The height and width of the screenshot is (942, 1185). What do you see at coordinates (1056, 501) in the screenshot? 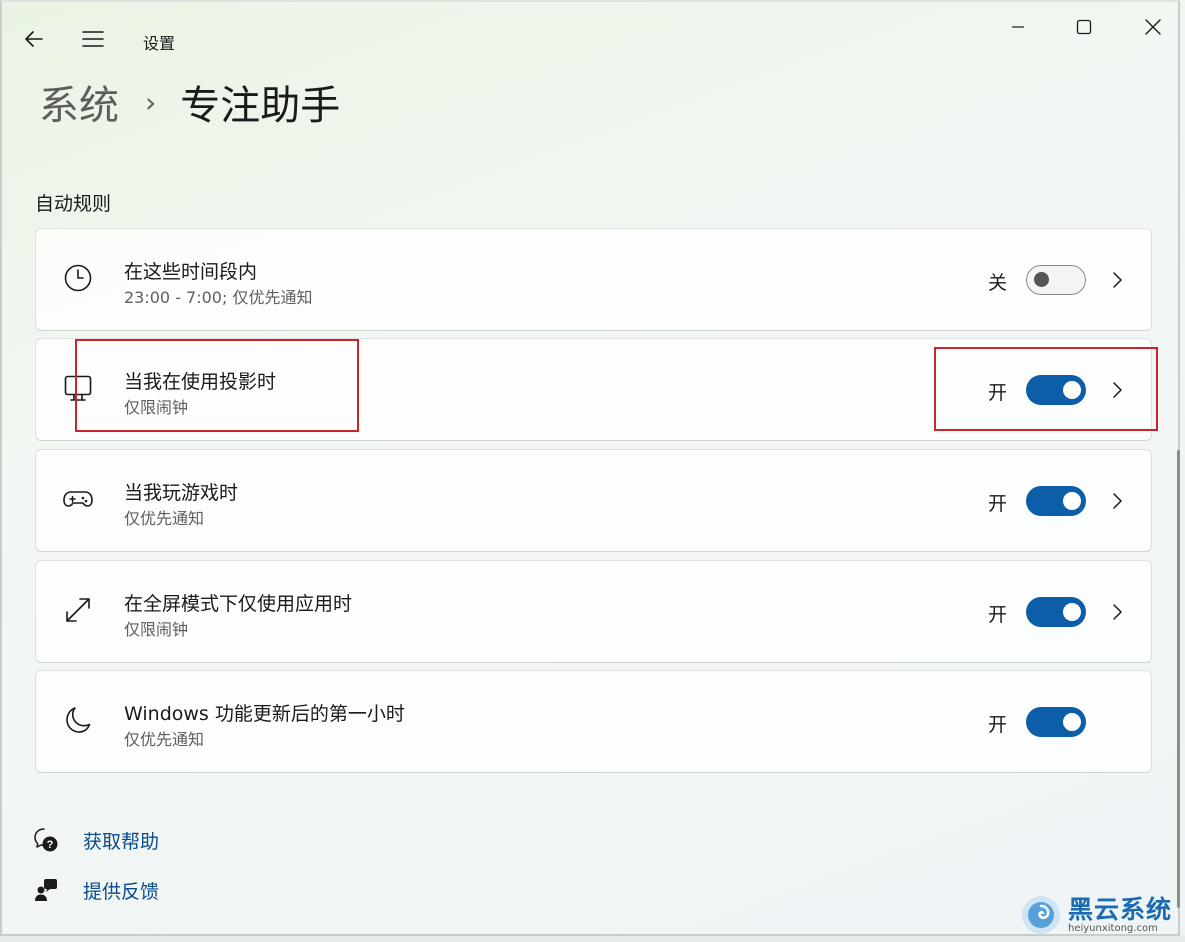
I see `rule-toggle-gaming` at bounding box center [1056, 501].